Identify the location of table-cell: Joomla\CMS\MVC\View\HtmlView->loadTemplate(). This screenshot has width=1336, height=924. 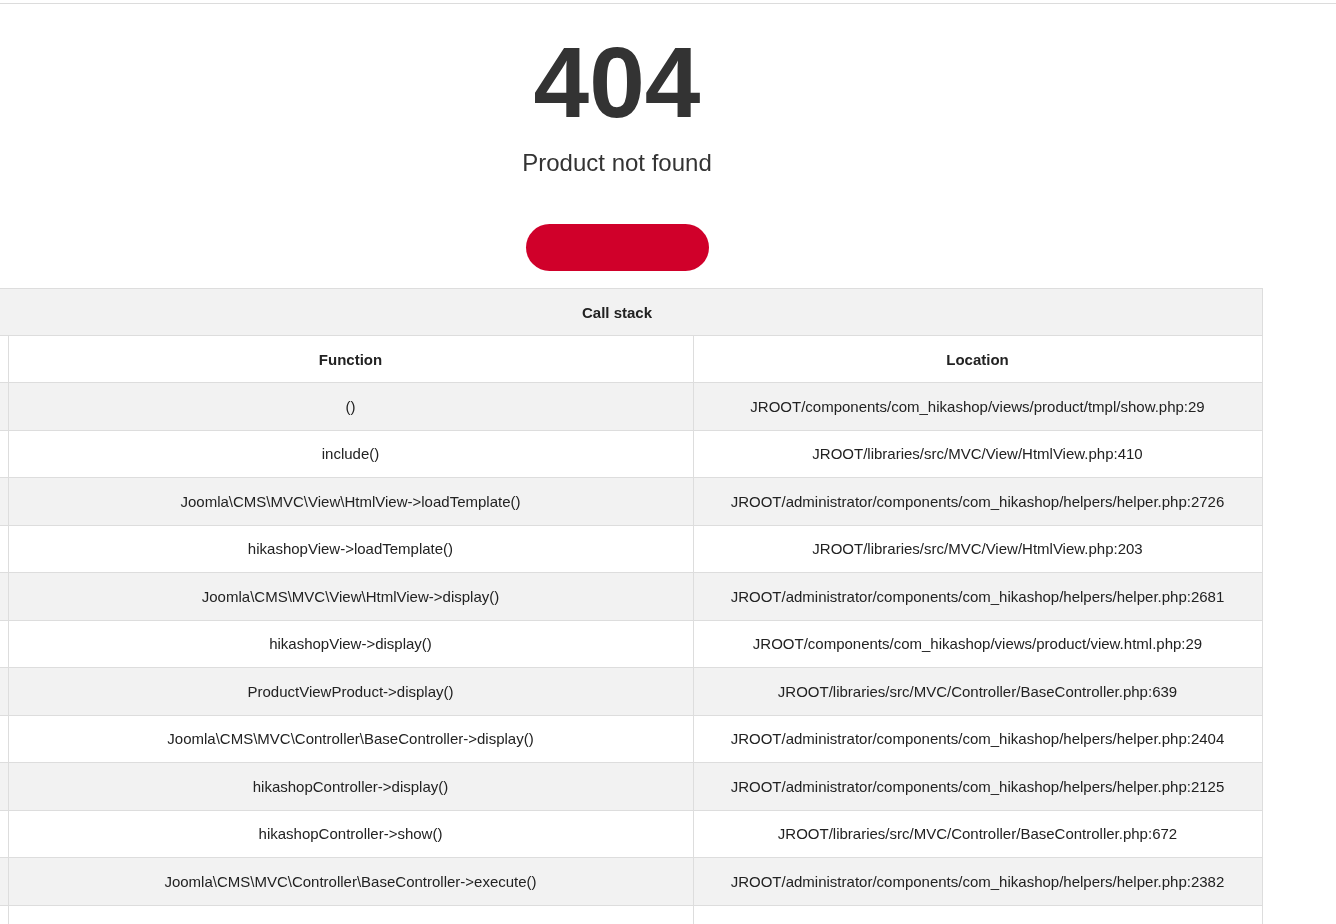
(350, 501).